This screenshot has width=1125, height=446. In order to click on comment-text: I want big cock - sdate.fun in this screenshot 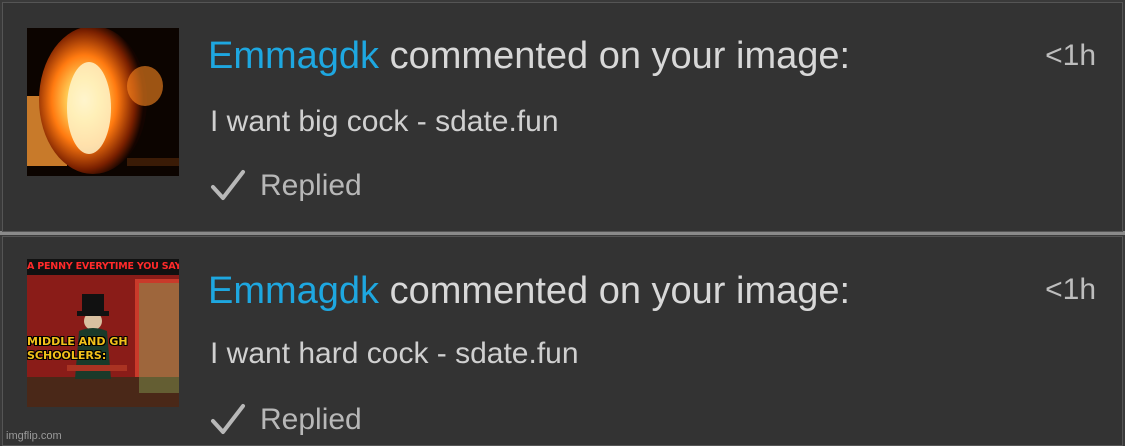, I will do `click(384, 121)`.